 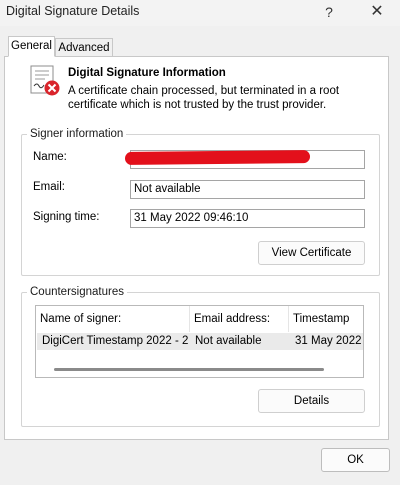 I want to click on countersignatures-group-title: Countersignatures, so click(x=77, y=292).